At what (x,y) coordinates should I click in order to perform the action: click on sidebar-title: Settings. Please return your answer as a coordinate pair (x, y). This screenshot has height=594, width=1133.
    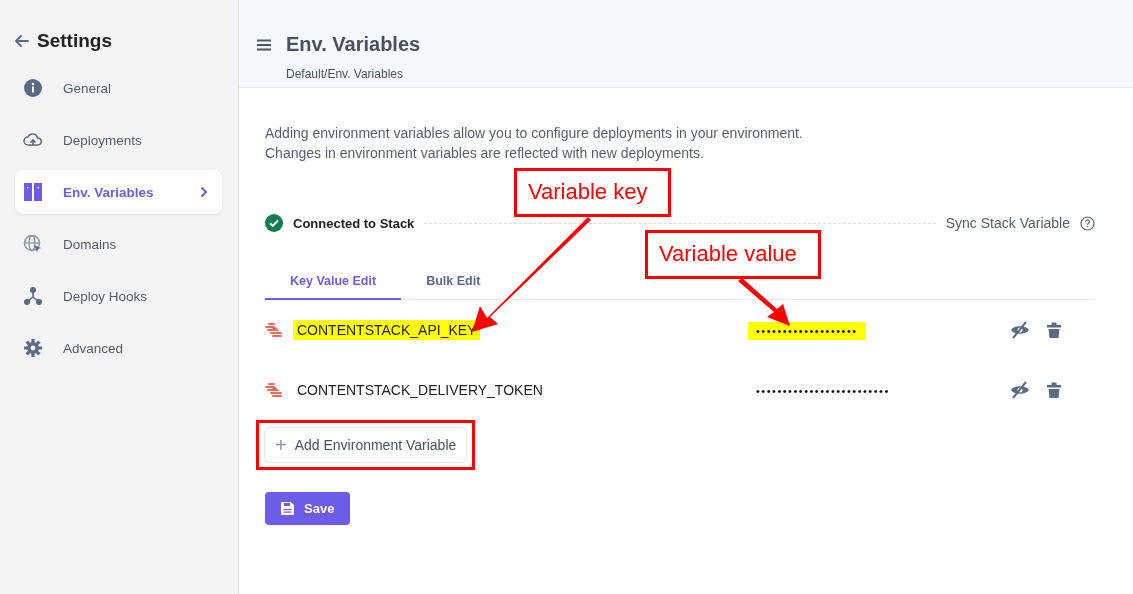
    Looking at the image, I should click on (74, 41).